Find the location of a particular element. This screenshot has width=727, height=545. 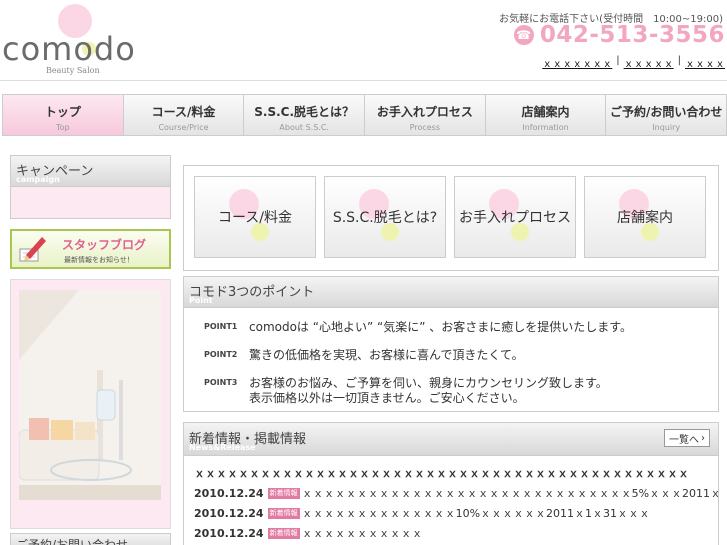

nav-process: お手入れプロセス Process is located at coordinates (425, 115).